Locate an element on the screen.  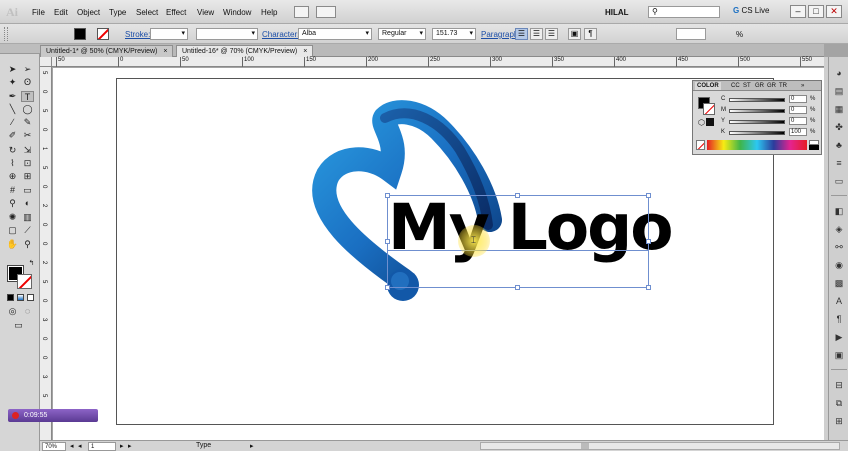
appearance-panel-icon: ◉ is located at coordinates (839, 265).